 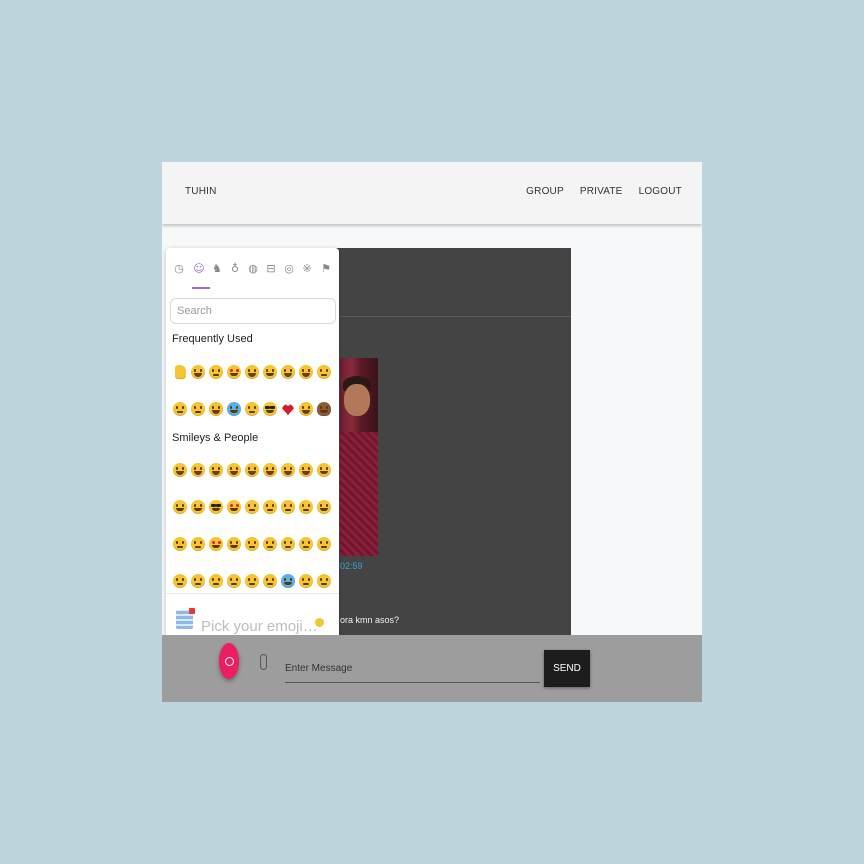 What do you see at coordinates (252, 390) in the screenshot?
I see `emoji-grid-frequent` at bounding box center [252, 390].